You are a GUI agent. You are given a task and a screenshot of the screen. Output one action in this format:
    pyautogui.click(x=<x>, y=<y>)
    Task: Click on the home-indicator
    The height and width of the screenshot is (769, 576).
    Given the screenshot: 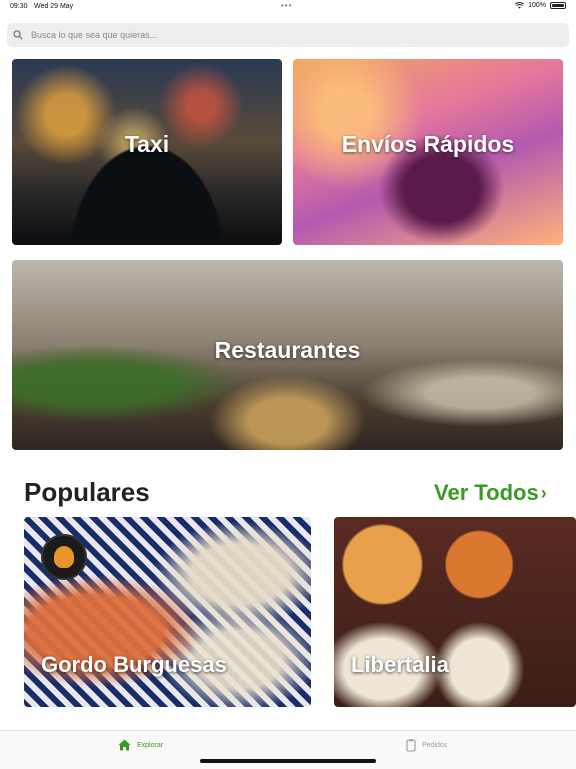 What is the action you would take?
    pyautogui.click(x=288, y=761)
    